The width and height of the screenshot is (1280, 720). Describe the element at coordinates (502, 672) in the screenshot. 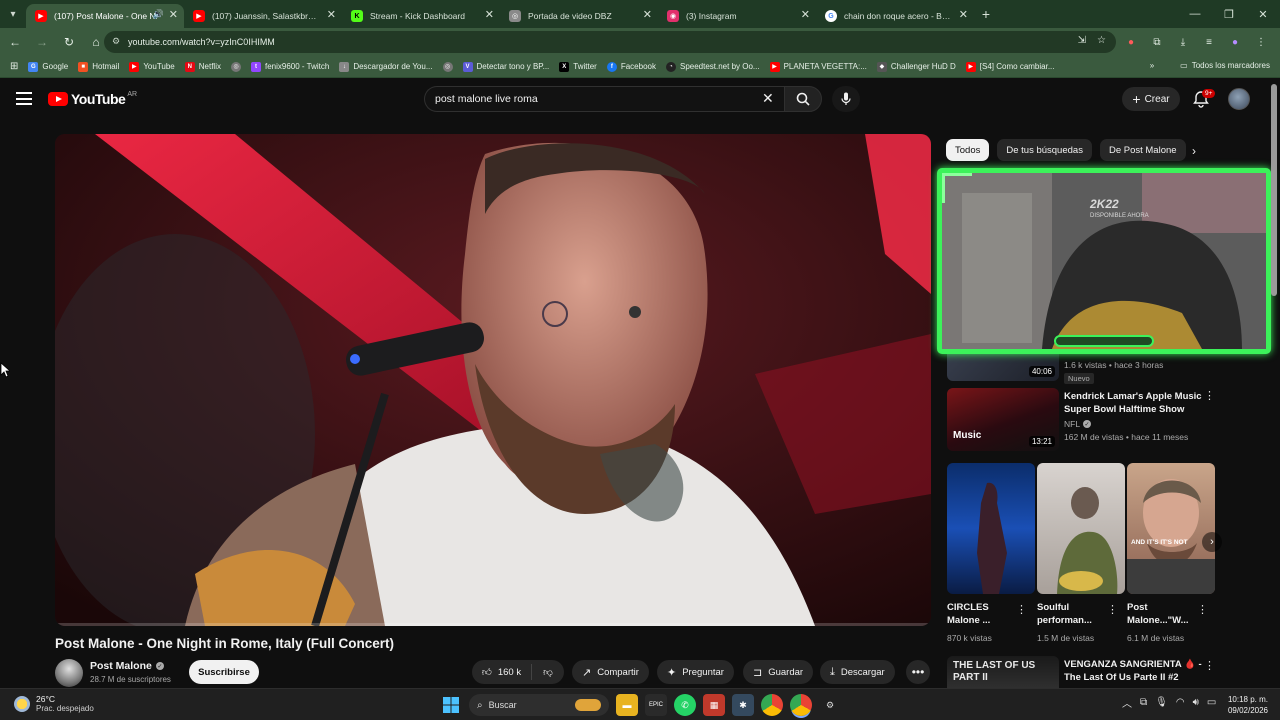

I see `like-button: 👍︎ 160 k` at that location.